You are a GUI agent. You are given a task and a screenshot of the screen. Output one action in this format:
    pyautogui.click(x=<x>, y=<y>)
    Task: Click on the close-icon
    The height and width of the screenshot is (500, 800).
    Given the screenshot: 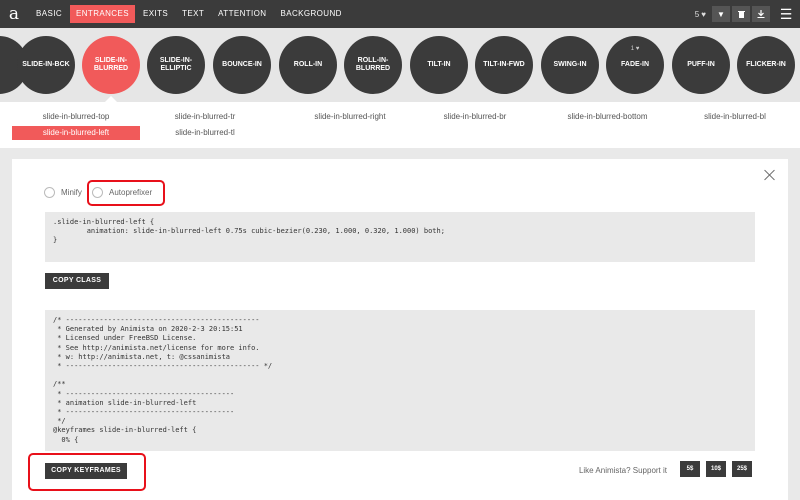 What is the action you would take?
    pyautogui.click(x=770, y=175)
    